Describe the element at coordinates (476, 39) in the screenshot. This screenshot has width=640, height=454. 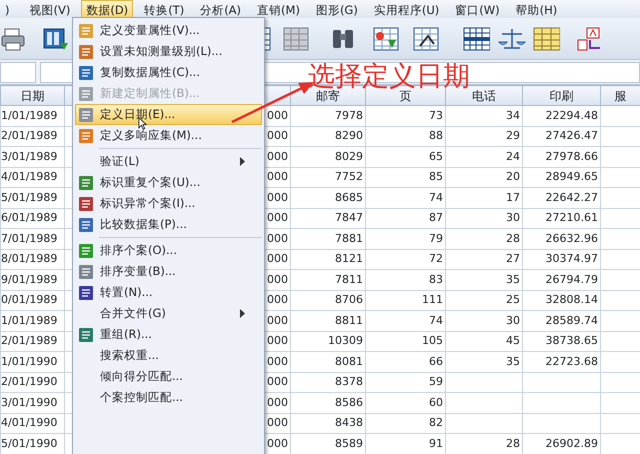
I see `table-icon` at that location.